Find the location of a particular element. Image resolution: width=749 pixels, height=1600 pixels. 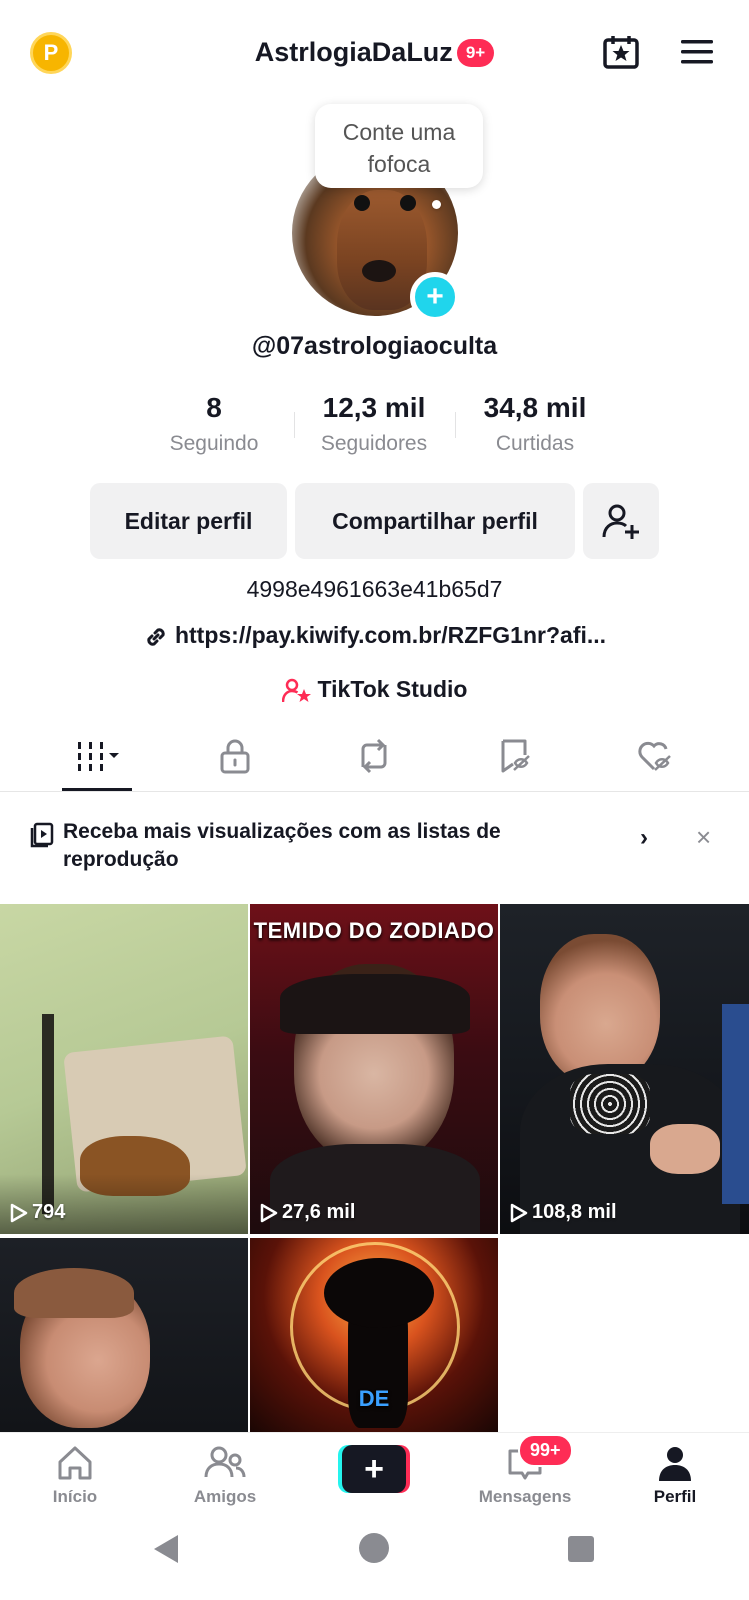

bubble-tail is located at coordinates (436, 204).